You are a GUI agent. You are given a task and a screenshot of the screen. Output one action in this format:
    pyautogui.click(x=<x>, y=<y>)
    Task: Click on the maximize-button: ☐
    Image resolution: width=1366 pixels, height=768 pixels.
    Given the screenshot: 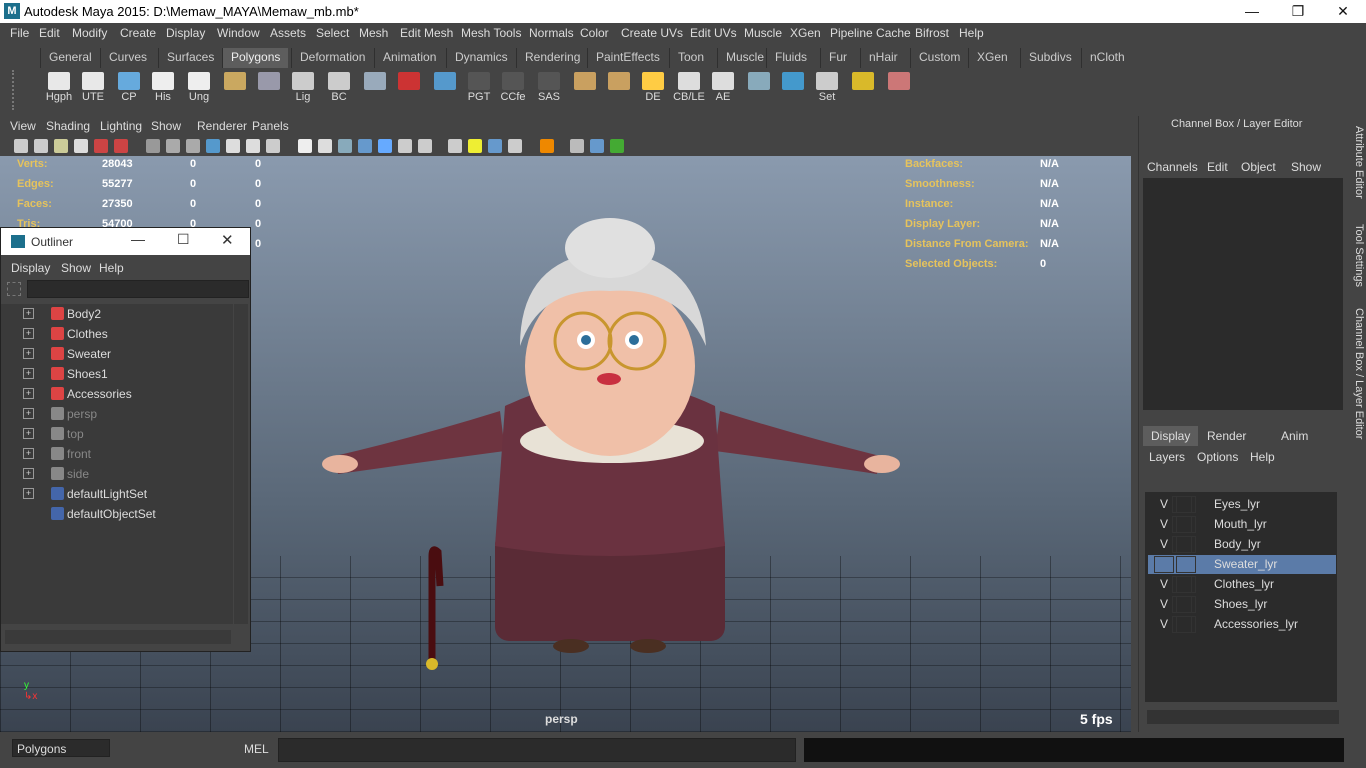 What is the action you would take?
    pyautogui.click(x=183, y=239)
    